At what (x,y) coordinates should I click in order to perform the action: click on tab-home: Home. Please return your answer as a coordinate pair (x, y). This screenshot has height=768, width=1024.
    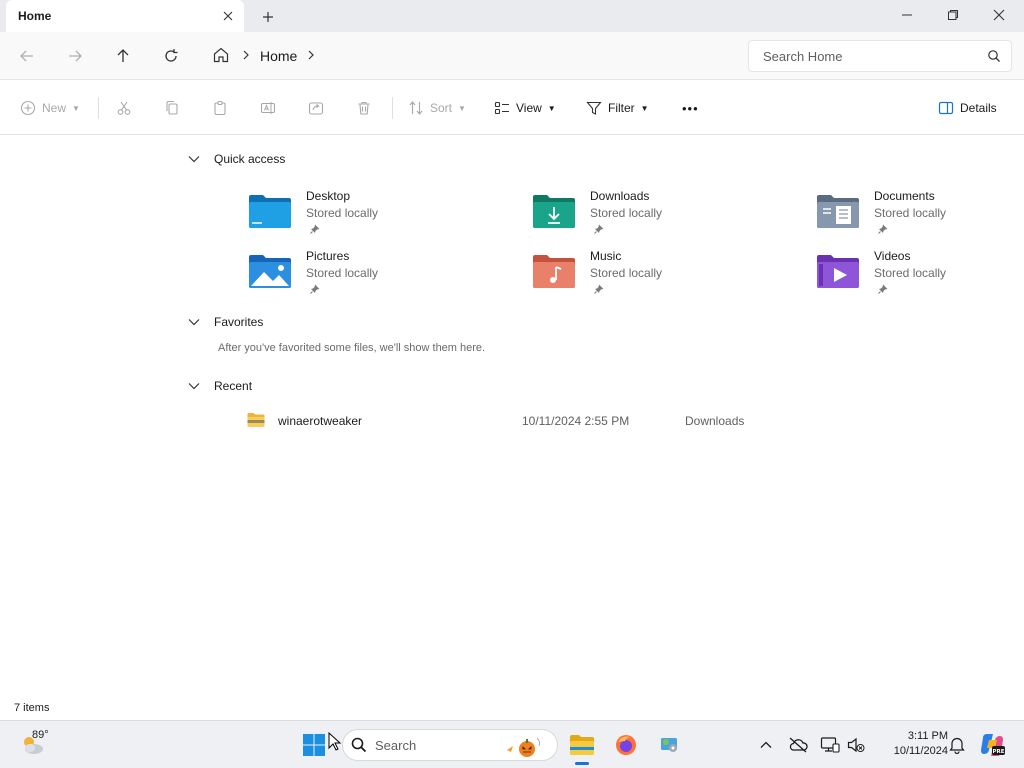
    Looking at the image, I should click on (125, 16).